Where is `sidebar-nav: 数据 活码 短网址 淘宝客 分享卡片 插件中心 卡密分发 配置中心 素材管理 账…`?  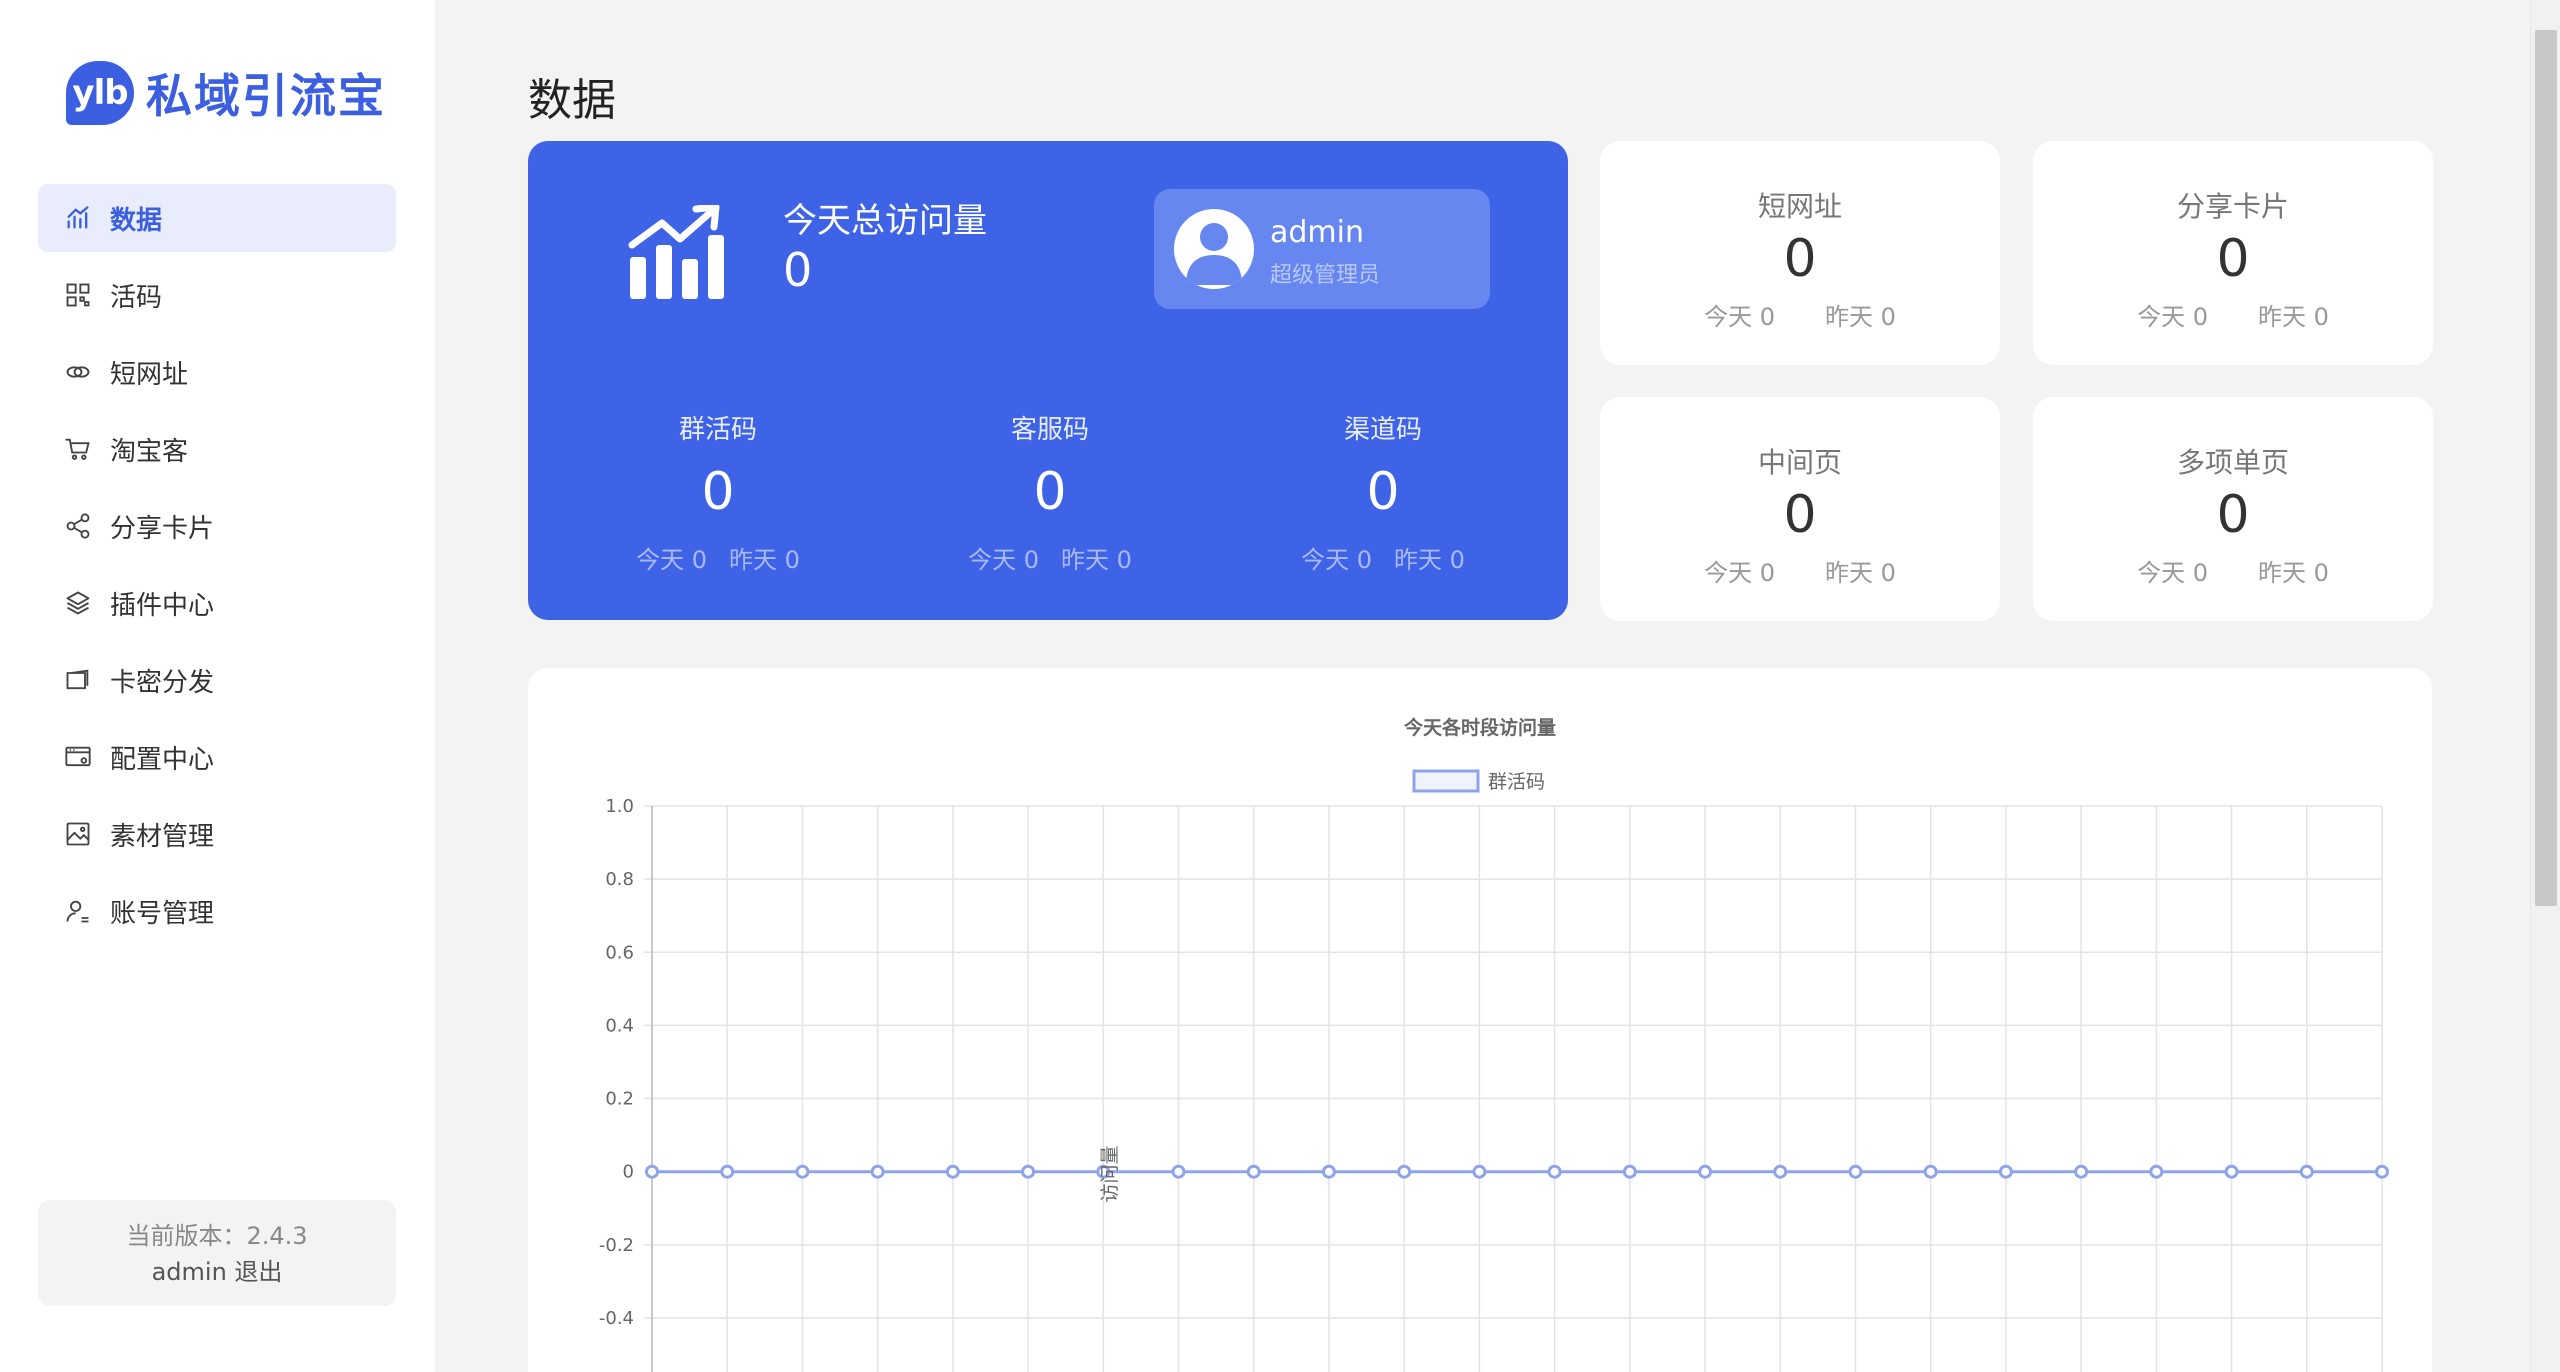
sidebar-nav: 数据 活码 短网址 淘宝客 分享卡片 插件中心 卡密分发 配置中心 素材管理 账… is located at coordinates (217, 569).